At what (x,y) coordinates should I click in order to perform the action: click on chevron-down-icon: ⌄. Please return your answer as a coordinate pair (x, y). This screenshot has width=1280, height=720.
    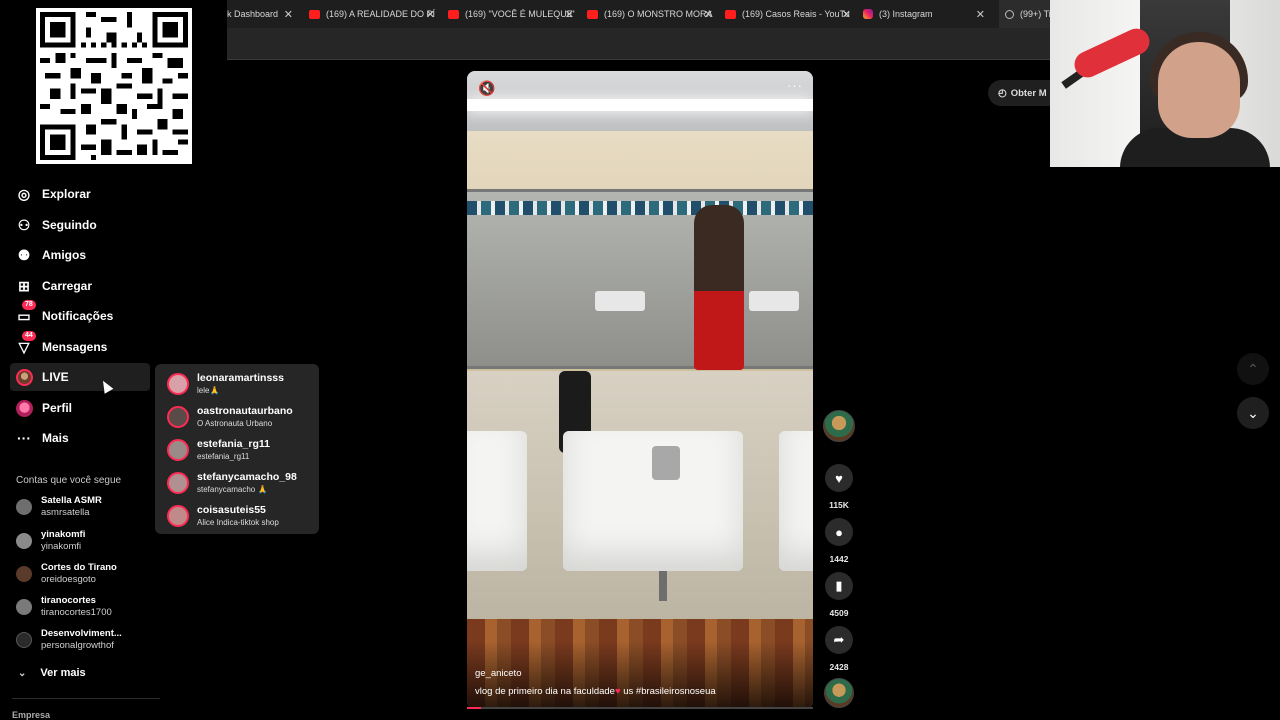
    Looking at the image, I should click on (22, 673).